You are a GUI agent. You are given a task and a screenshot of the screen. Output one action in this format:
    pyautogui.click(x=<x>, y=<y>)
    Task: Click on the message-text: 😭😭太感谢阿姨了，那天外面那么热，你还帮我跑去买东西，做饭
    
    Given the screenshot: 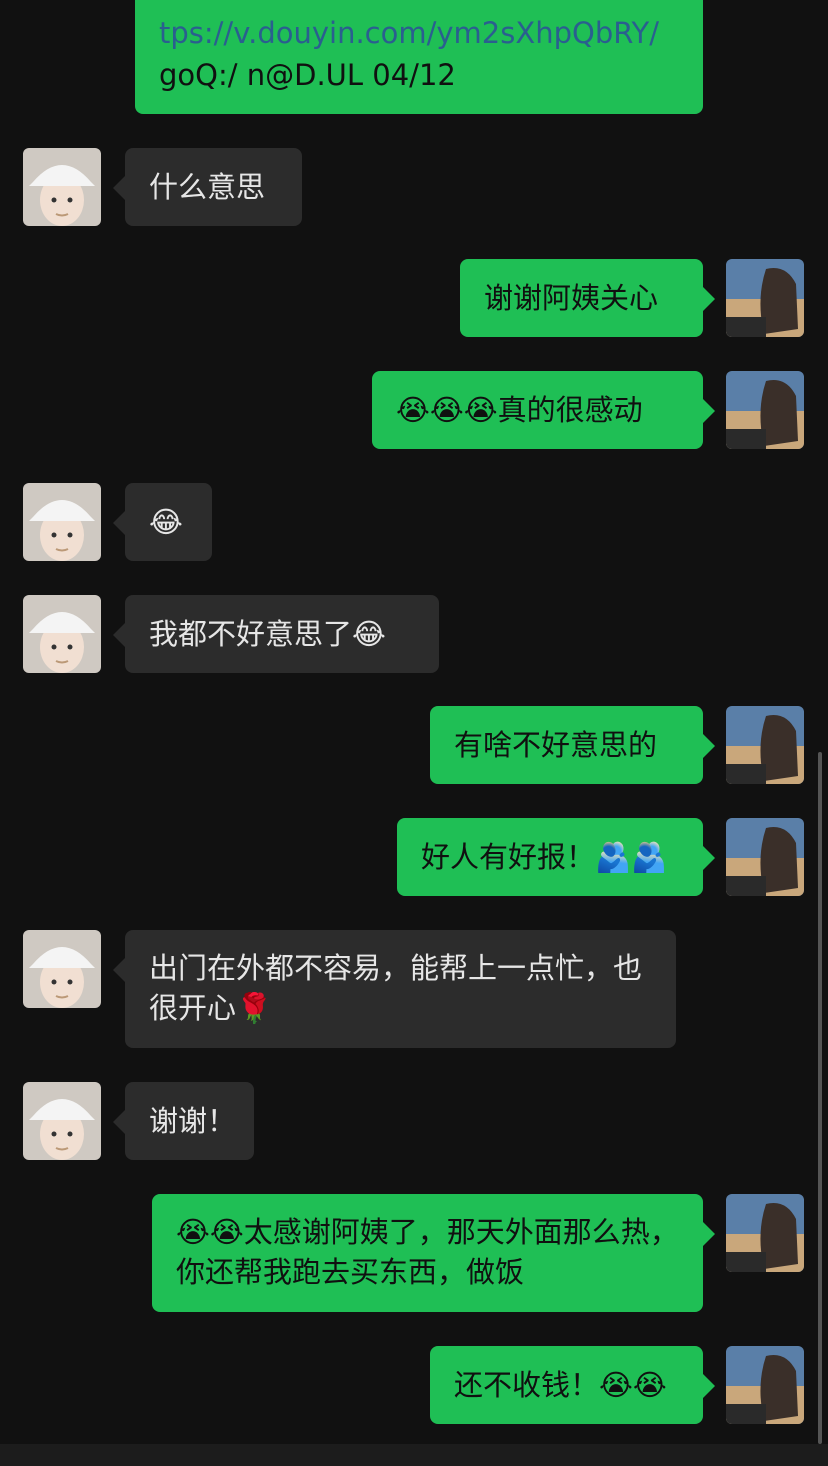 What is the action you would take?
    pyautogui.click(x=427, y=1252)
    